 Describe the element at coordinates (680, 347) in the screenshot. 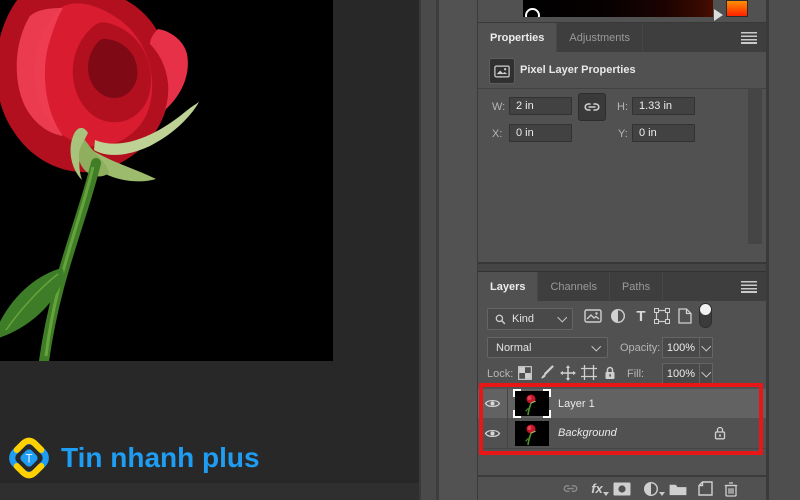

I see `opacity-value: 100%` at that location.